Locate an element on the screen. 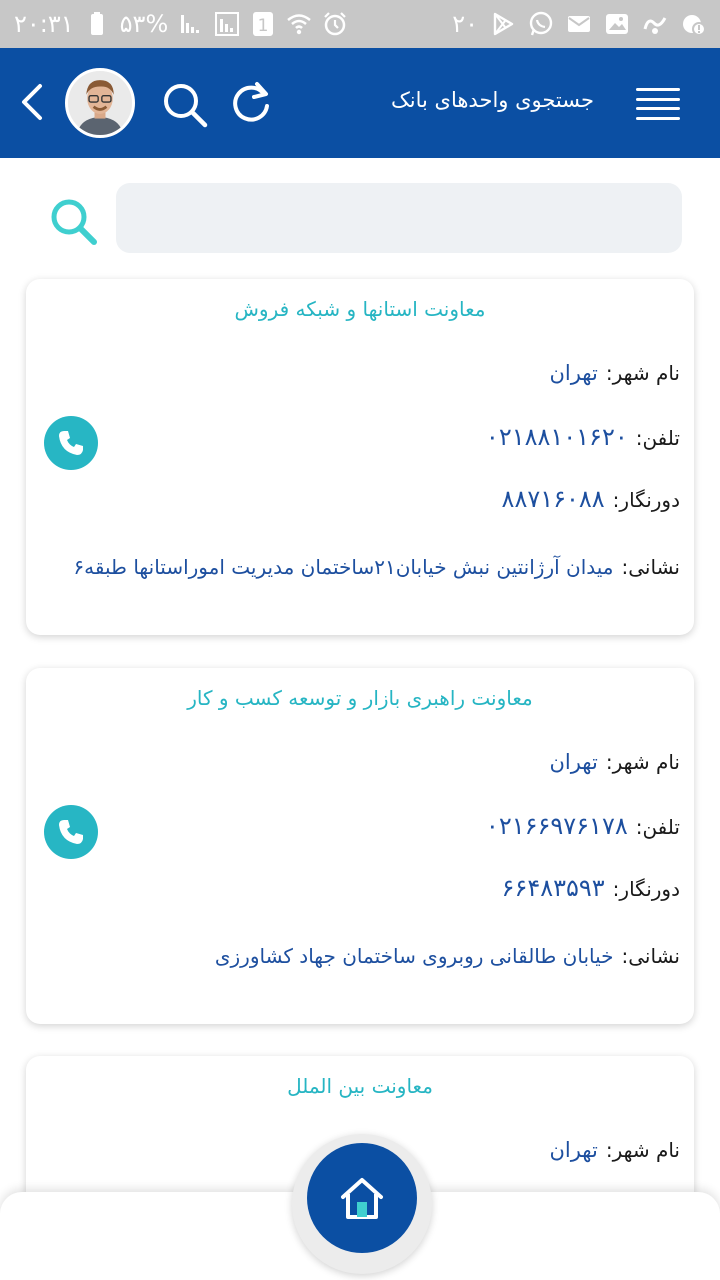 This screenshot has width=720, height=1280. wifi-icon is located at coordinates (299, 24).